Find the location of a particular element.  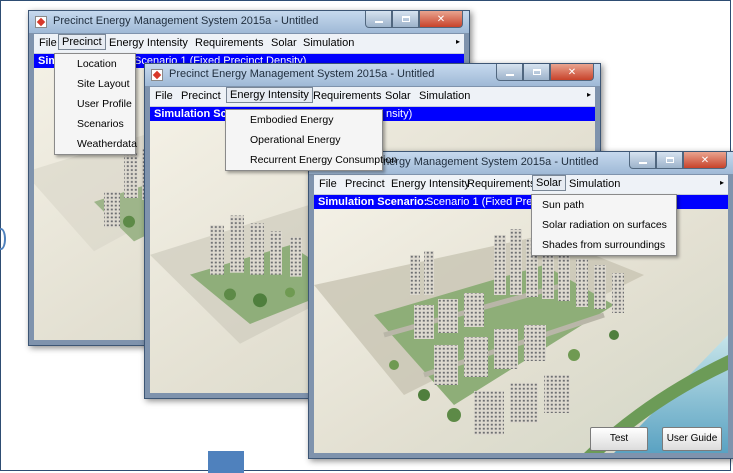

menu-item-scenarios: Scenarios is located at coordinates (95, 124).